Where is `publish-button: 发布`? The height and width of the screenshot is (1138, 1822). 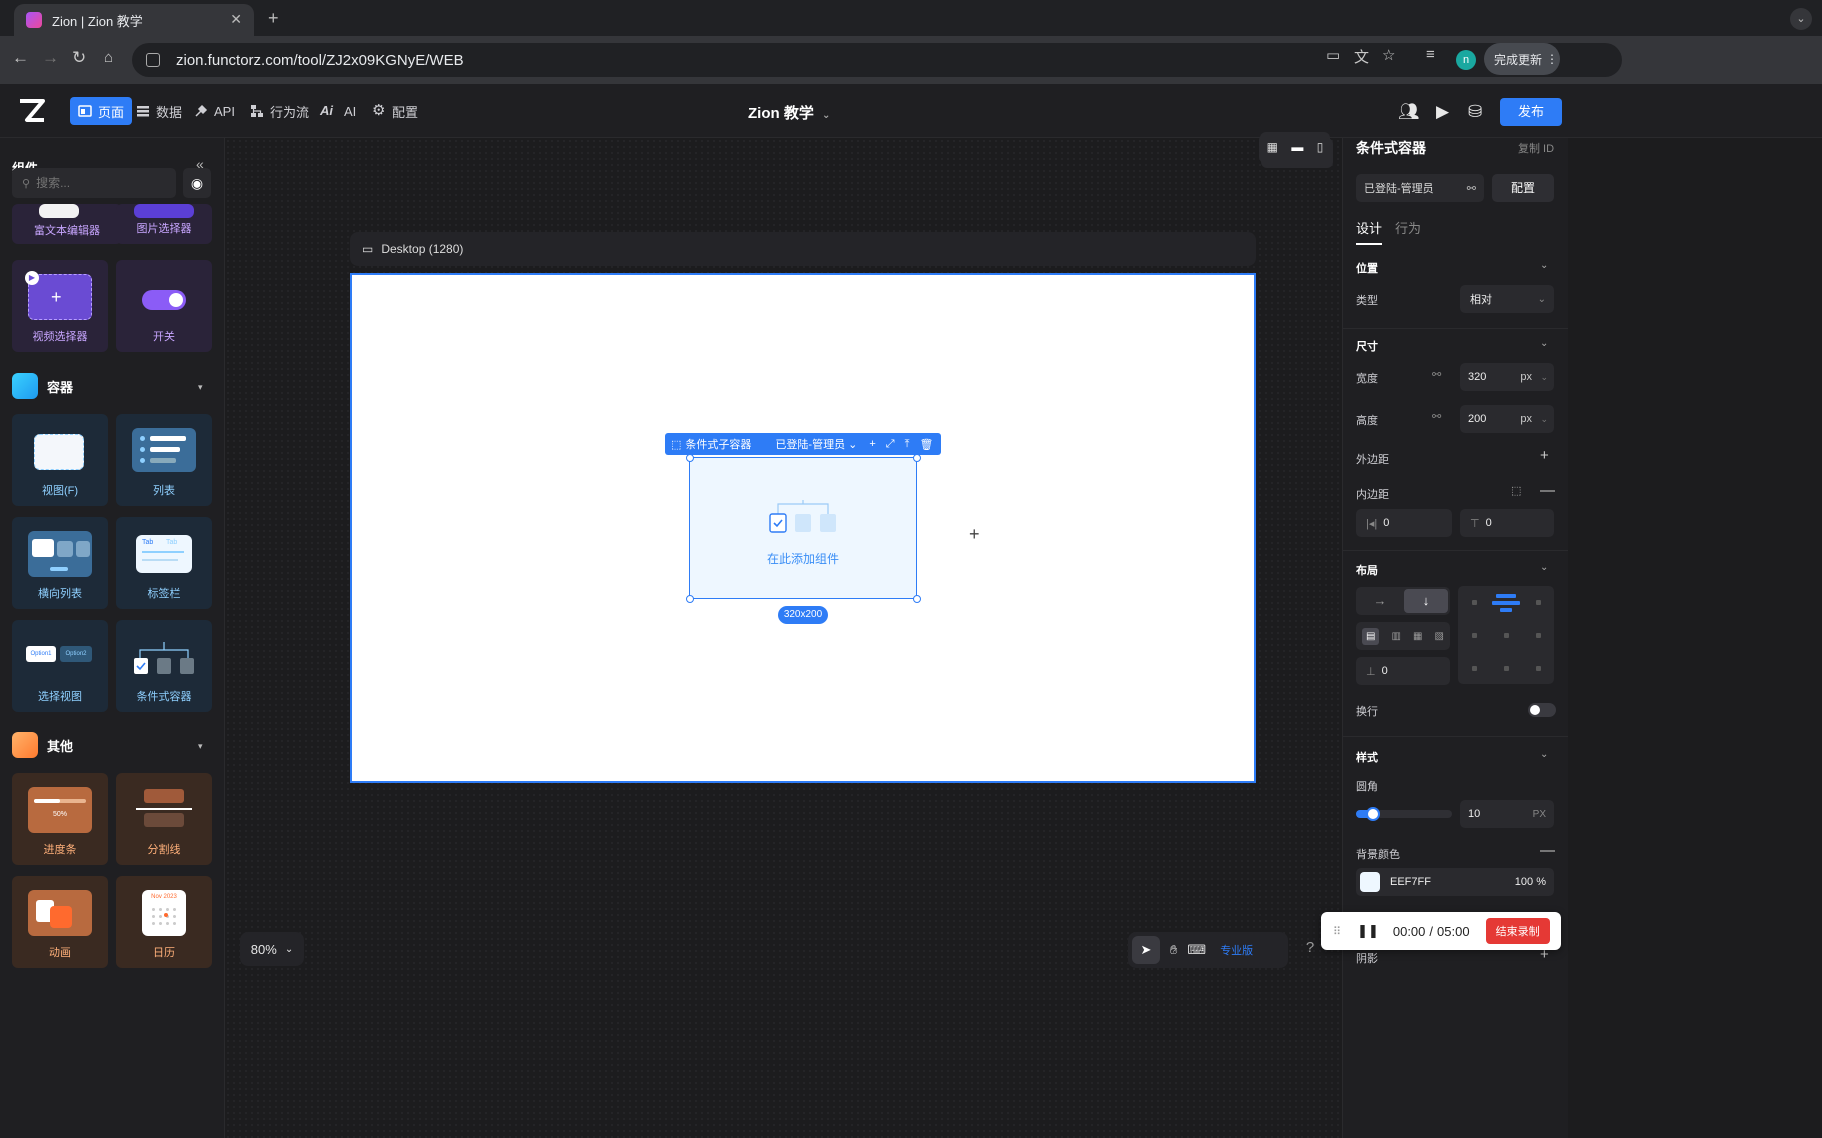 publish-button: 发布 is located at coordinates (1531, 112).